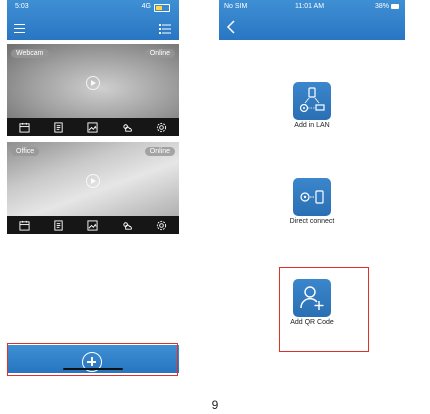 The width and height of the screenshot is (430, 414). What do you see at coordinates (93, 369) in the screenshot?
I see `home-indicator` at bounding box center [93, 369].